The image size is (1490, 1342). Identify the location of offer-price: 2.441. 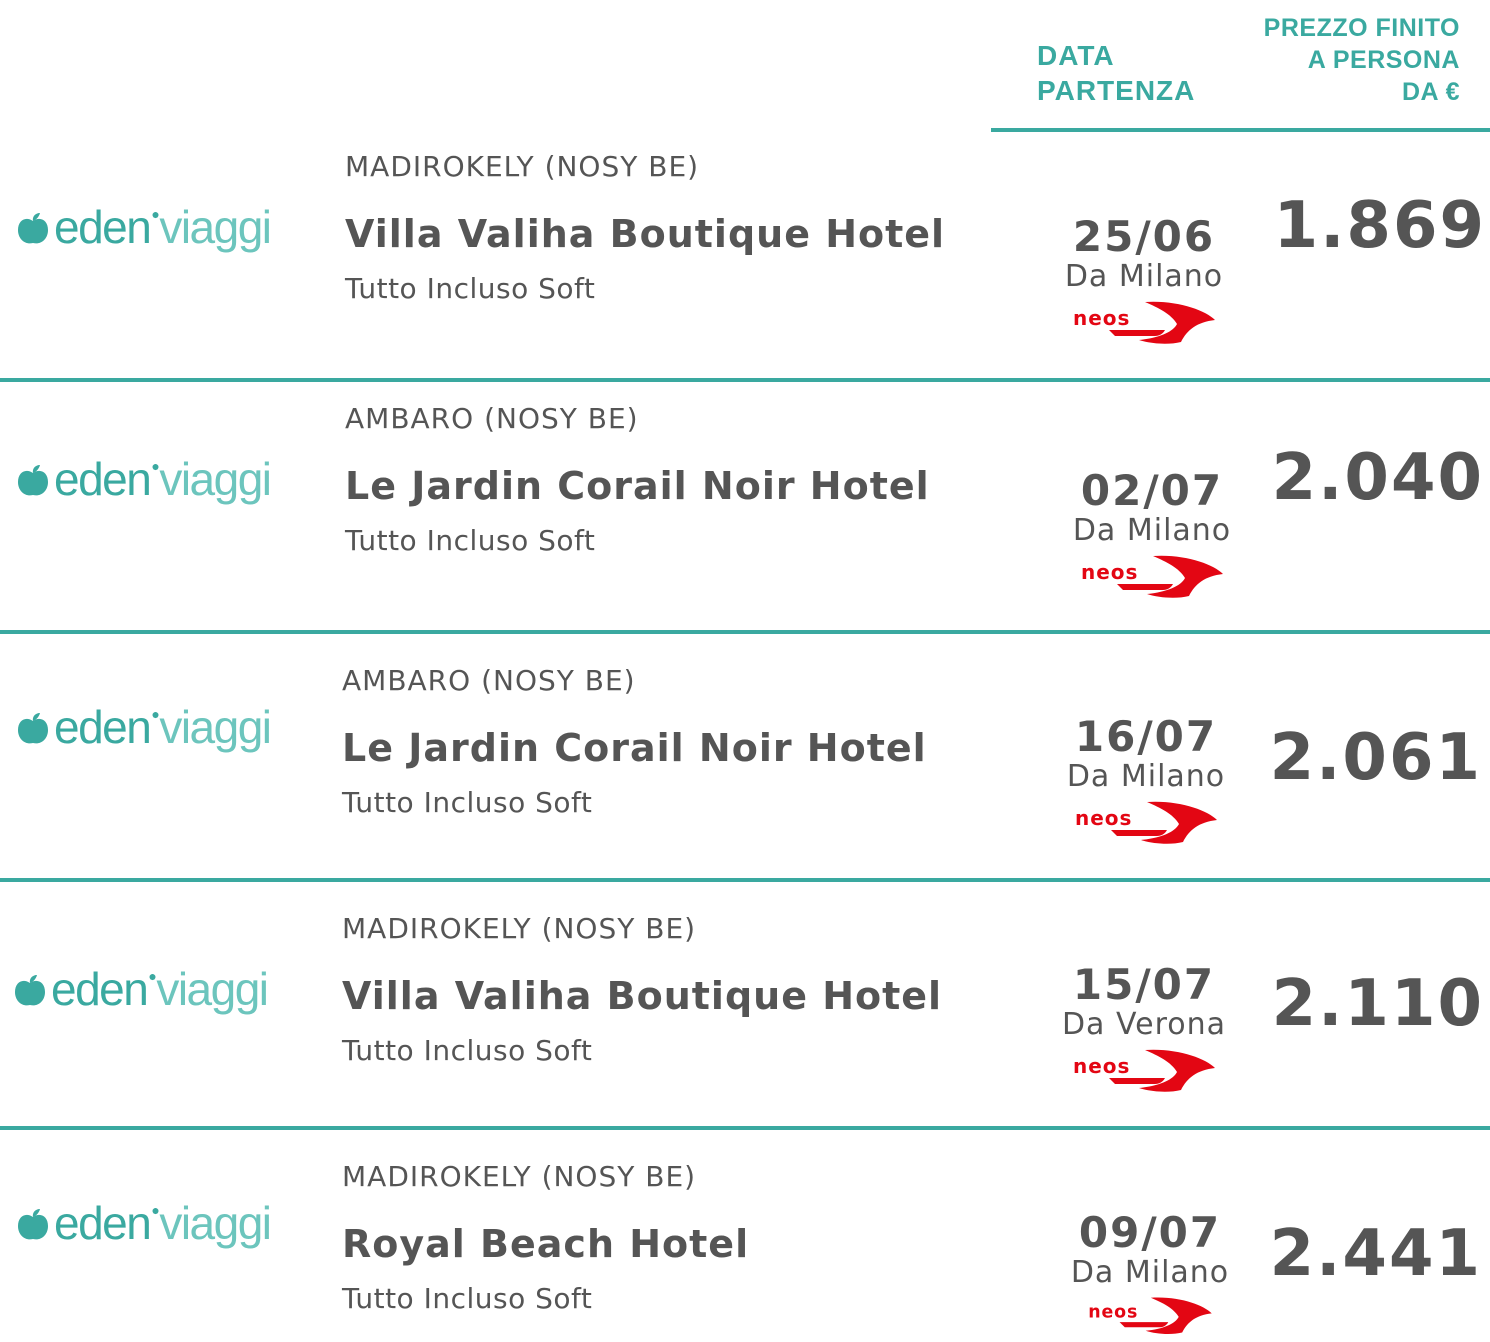
(1375, 1254).